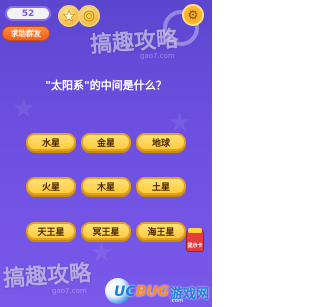 Image resolution: width=320 pixels, height=307 pixels. Describe the element at coordinates (195, 240) in the screenshot. I see `hint-card-icon: 提示卡` at that location.